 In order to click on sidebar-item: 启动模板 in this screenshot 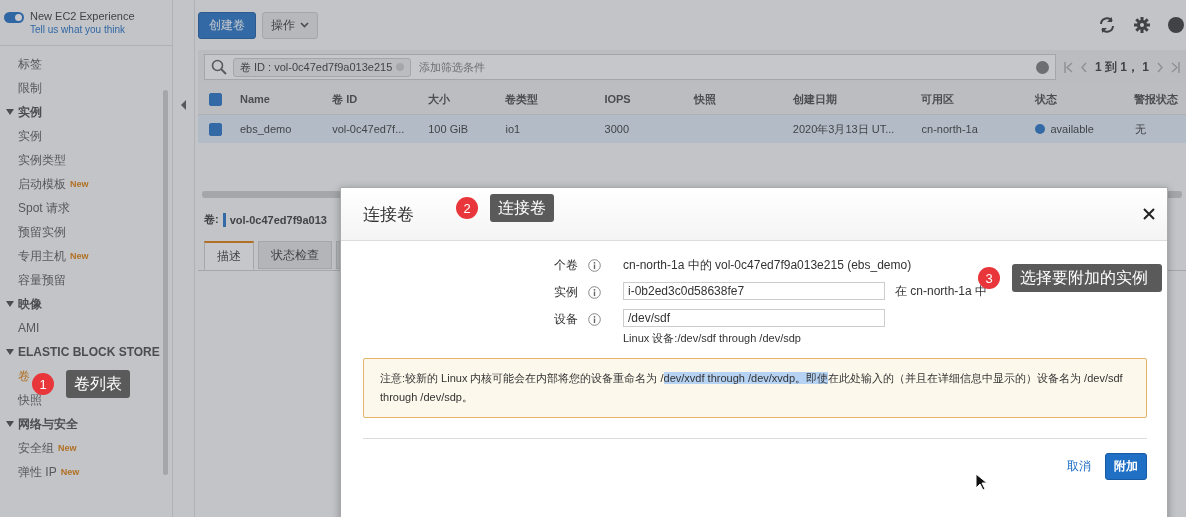, I will do `click(42, 184)`.